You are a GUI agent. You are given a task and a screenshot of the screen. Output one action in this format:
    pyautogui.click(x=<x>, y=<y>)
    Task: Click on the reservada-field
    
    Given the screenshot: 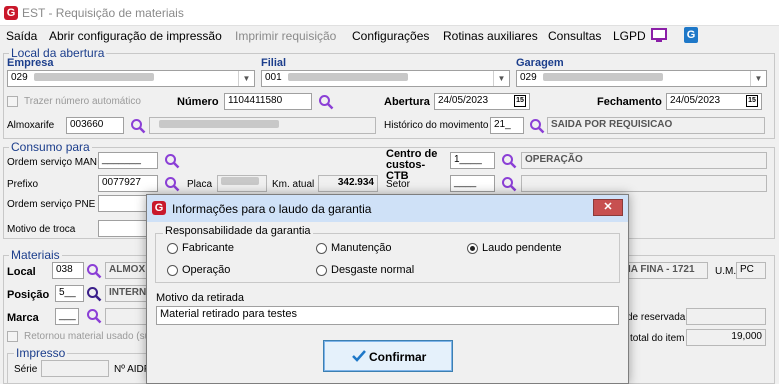 What is the action you would take?
    pyautogui.click(x=726, y=316)
    